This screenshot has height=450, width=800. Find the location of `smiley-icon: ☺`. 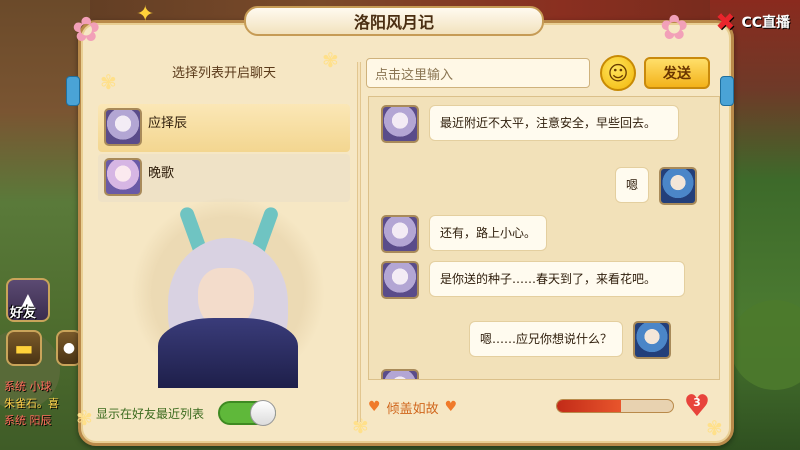

smiley-icon: ☺ is located at coordinates (618, 73).